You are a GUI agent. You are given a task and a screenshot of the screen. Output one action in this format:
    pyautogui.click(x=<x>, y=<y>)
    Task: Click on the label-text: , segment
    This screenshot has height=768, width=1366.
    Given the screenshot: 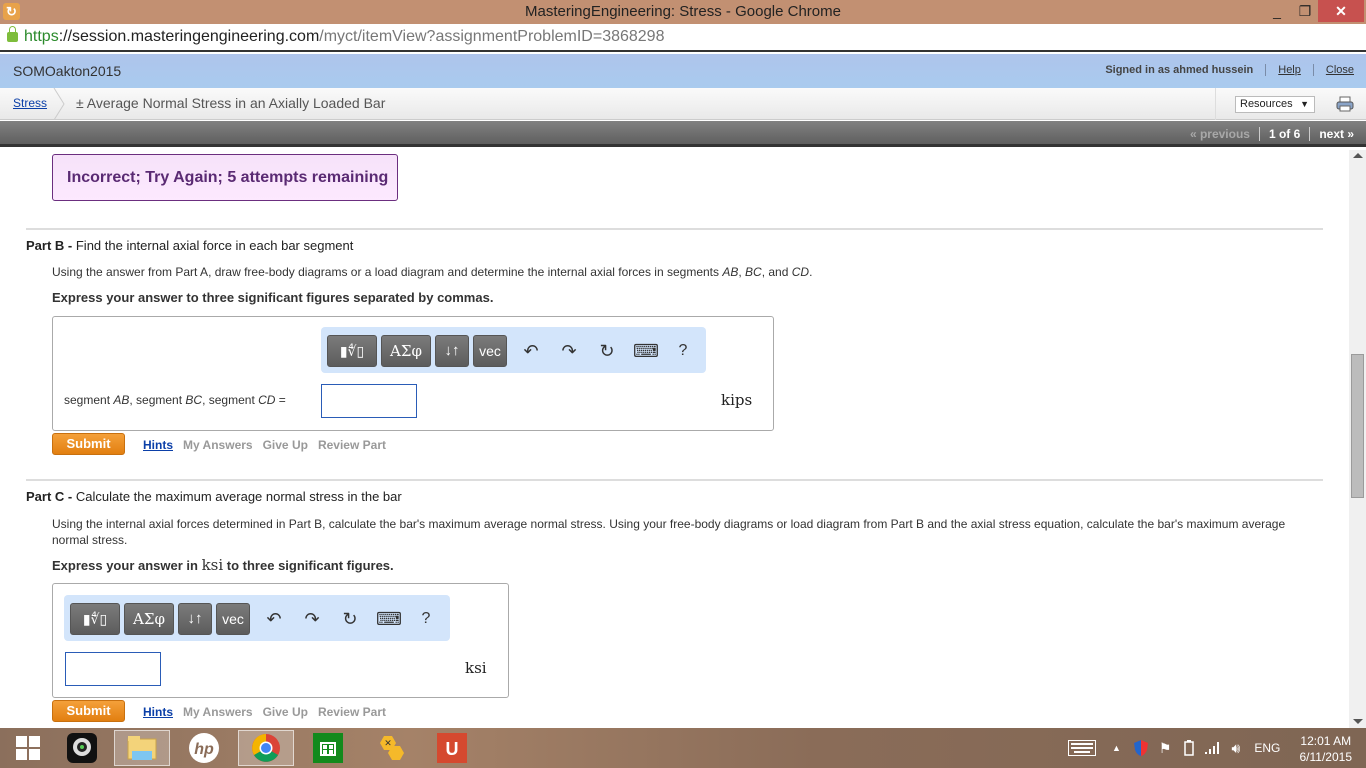 What is the action you would take?
    pyautogui.click(x=157, y=400)
    